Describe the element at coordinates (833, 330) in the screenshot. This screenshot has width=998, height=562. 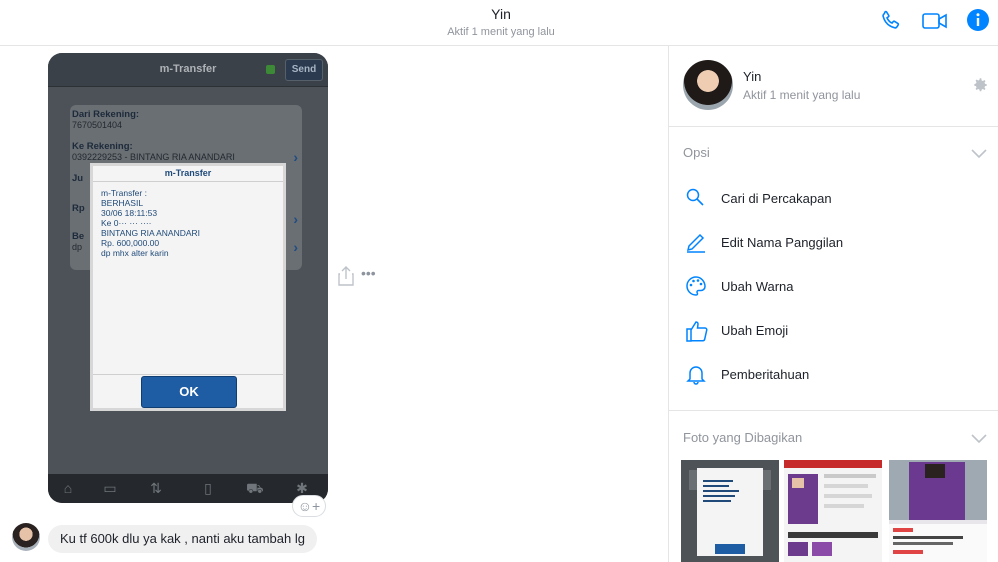
I see `option-change-emoji: Ubah Emoji` at that location.